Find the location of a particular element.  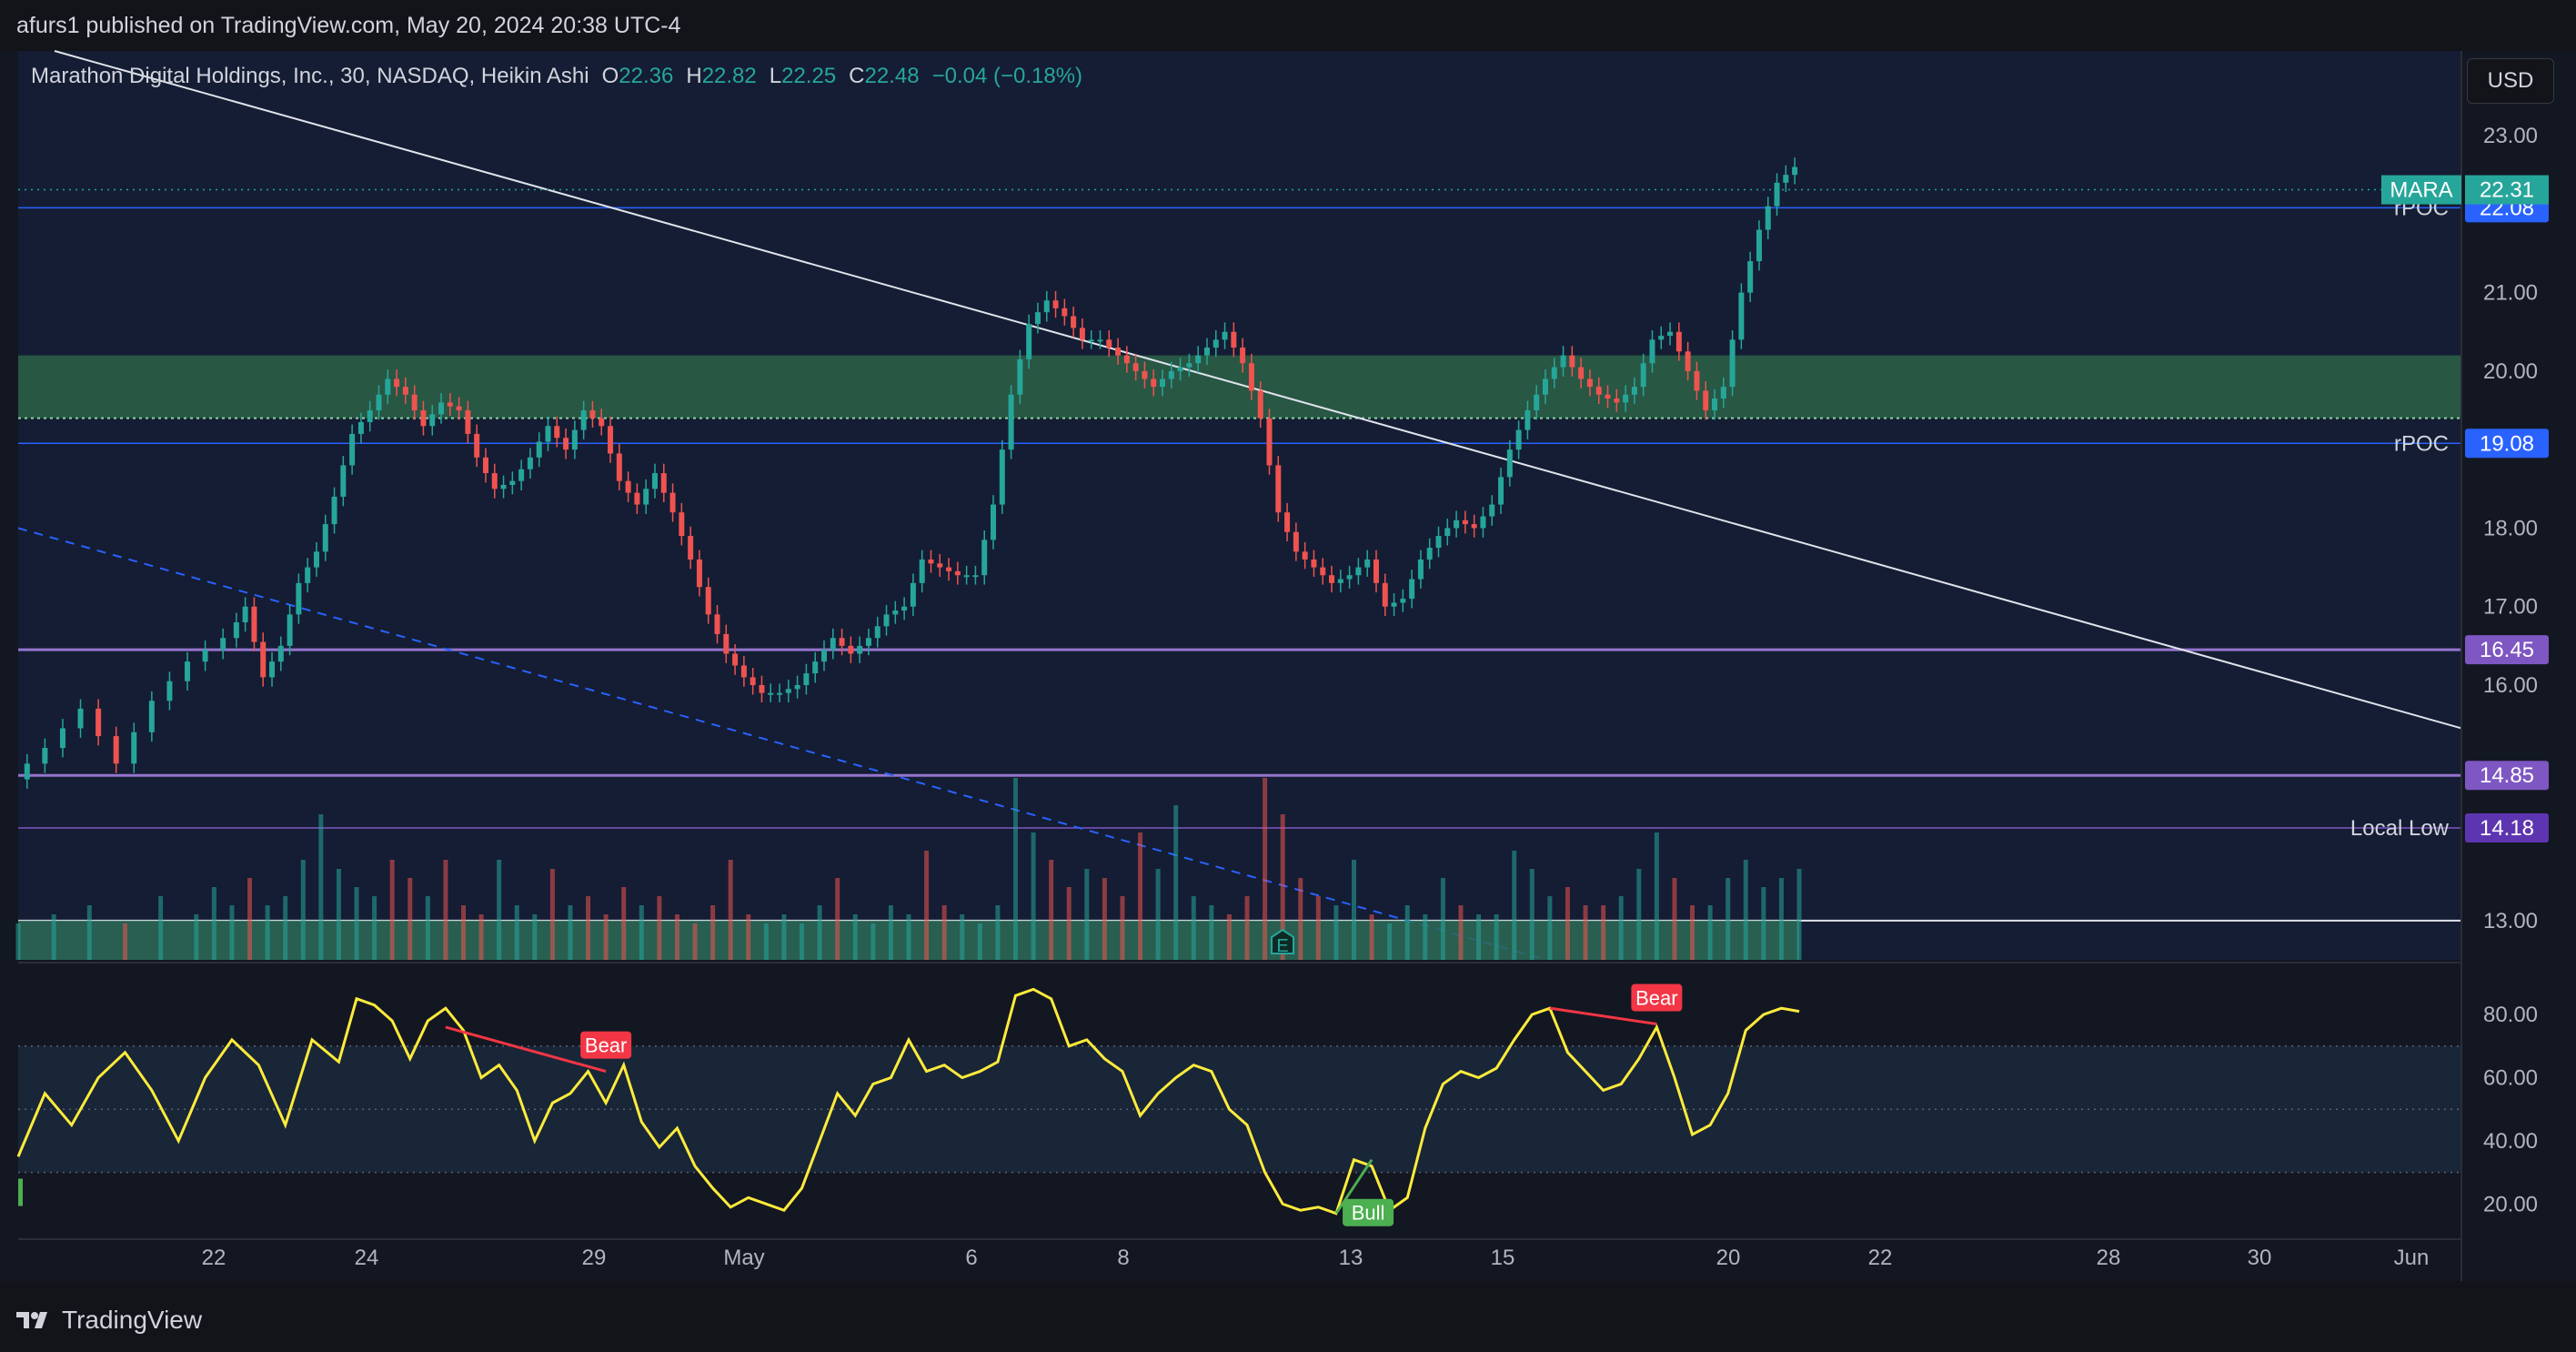

rPOC-price-tag-text: 19.08 is located at coordinates (2507, 444).